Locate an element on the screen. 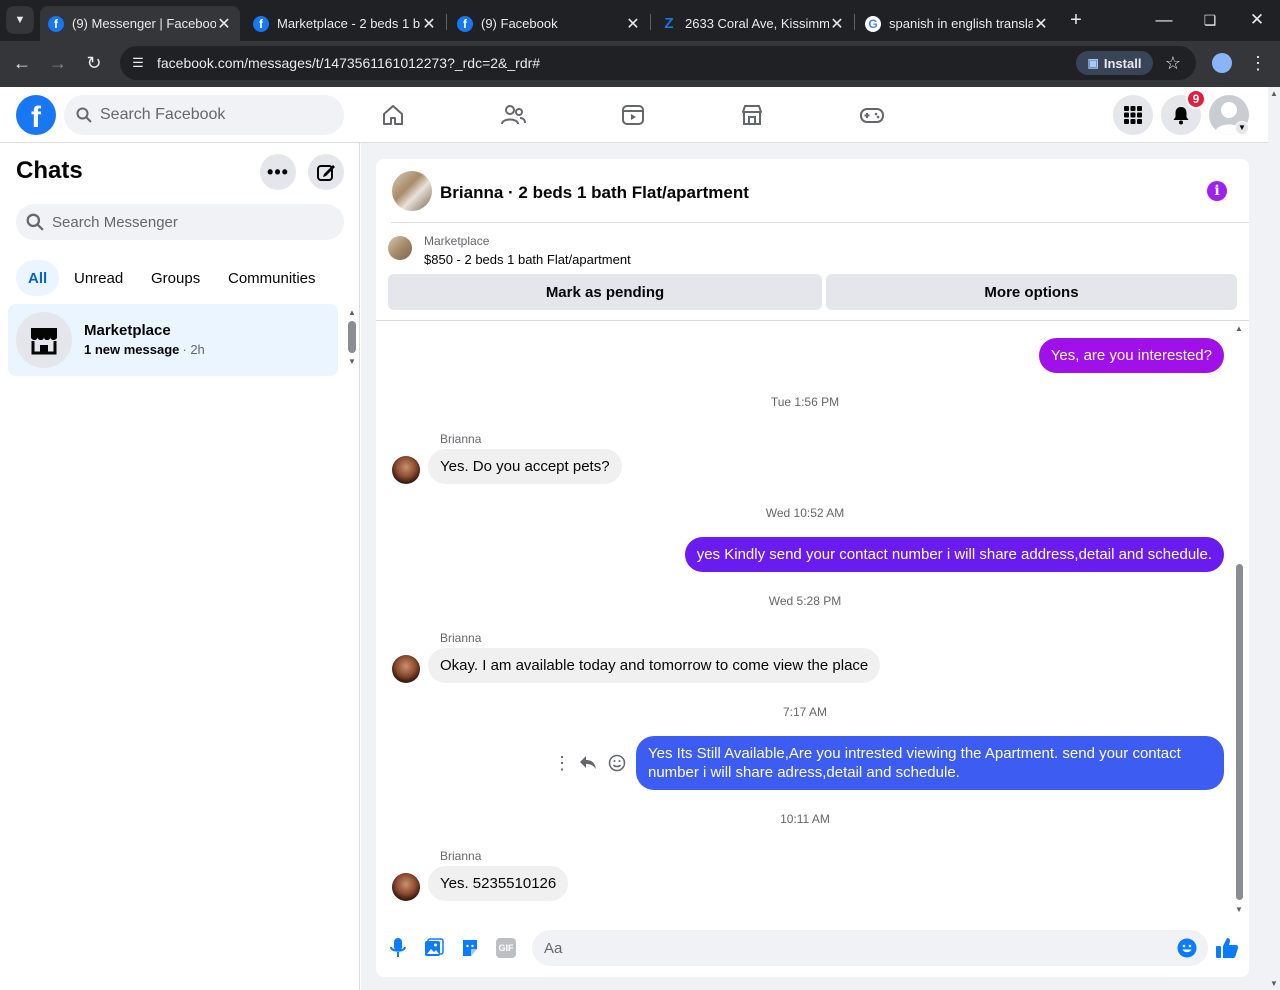  photo-icon is located at coordinates (434, 948).